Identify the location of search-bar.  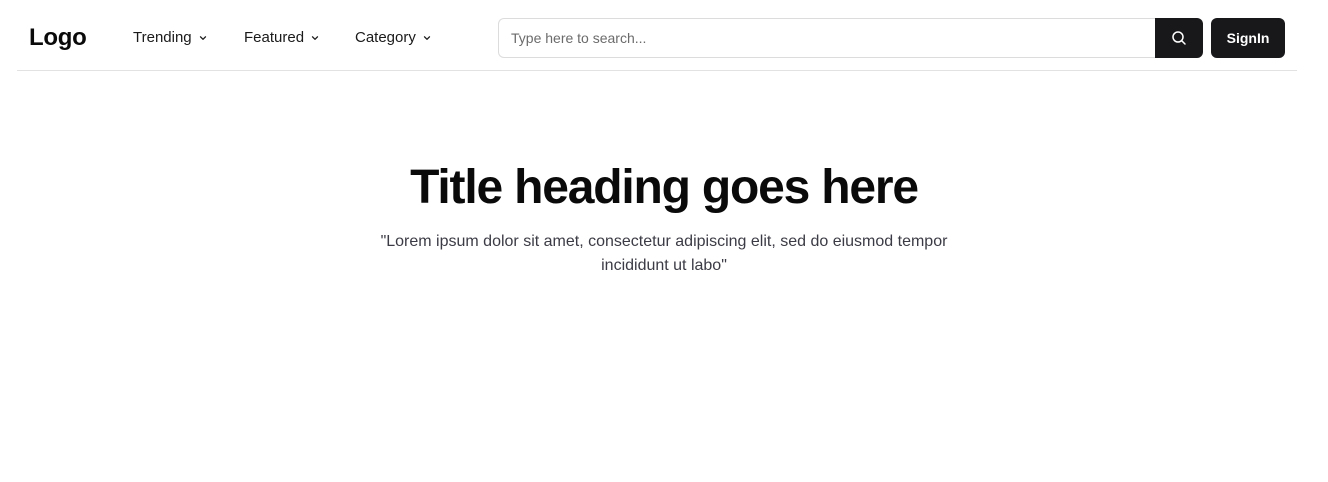
(850, 38).